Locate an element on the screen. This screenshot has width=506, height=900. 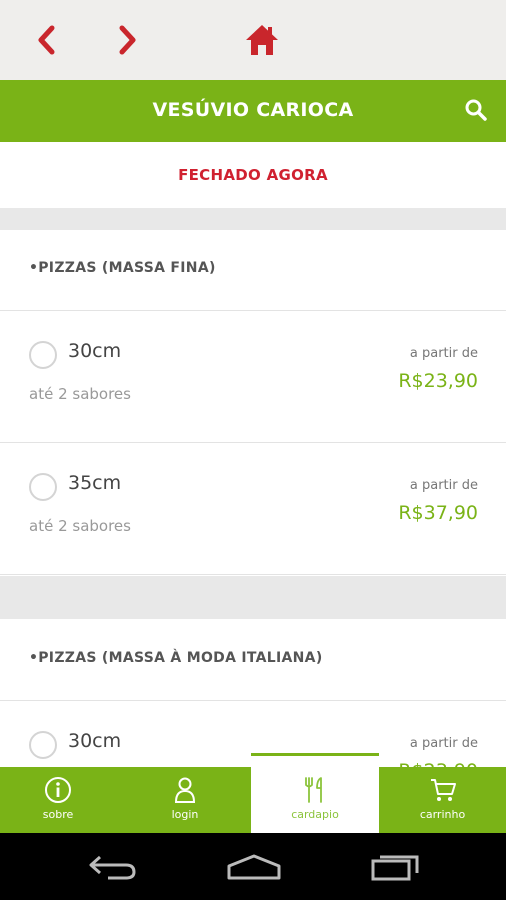
bottom-tab-bar: sobre login cardapio carrinho is located at coordinates (253, 793).